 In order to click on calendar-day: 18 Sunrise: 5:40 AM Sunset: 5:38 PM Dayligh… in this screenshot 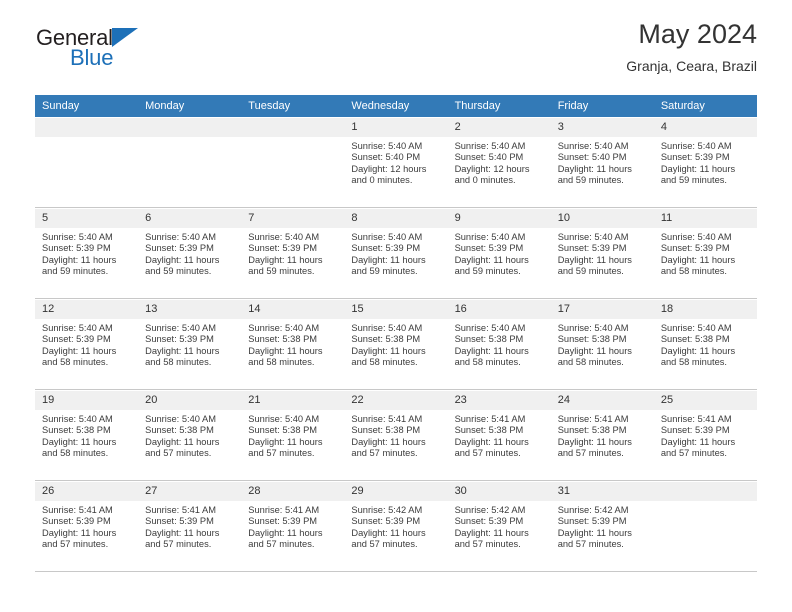, I will do `click(705, 344)`.